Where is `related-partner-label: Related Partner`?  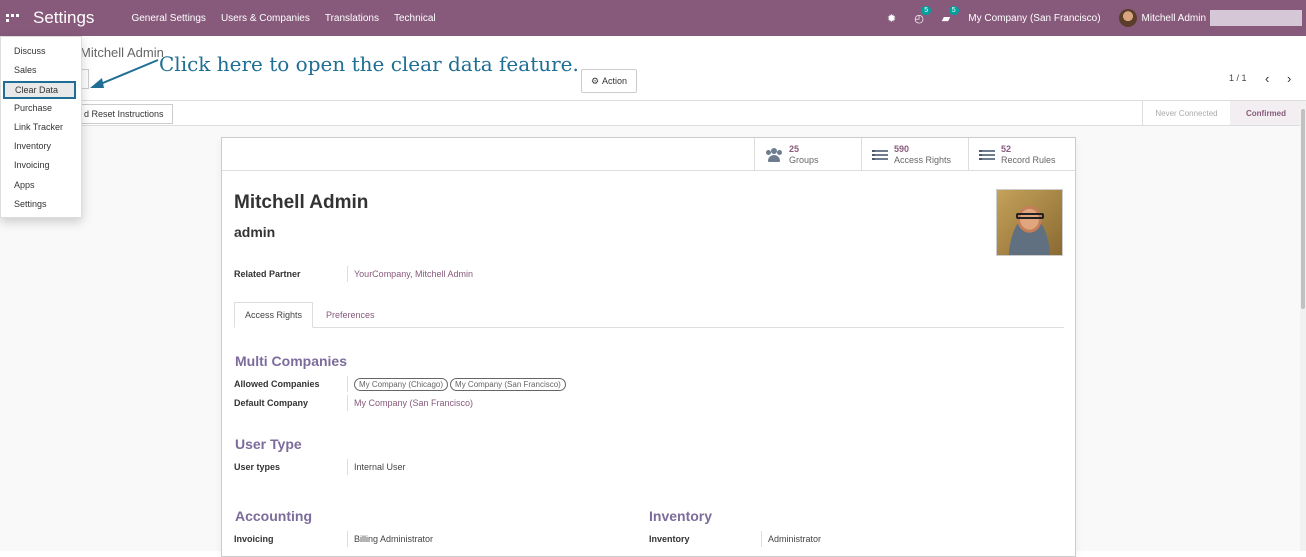 related-partner-label: Related Partner is located at coordinates (267, 274).